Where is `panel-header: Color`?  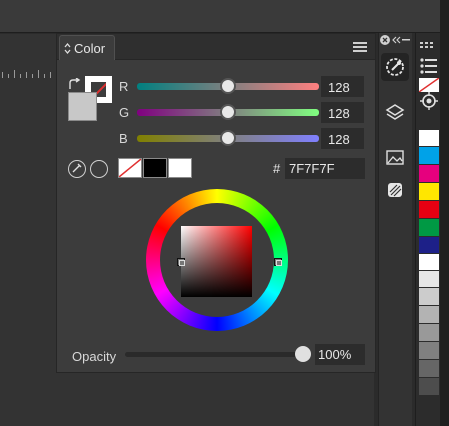 panel-header: Color is located at coordinates (216, 47).